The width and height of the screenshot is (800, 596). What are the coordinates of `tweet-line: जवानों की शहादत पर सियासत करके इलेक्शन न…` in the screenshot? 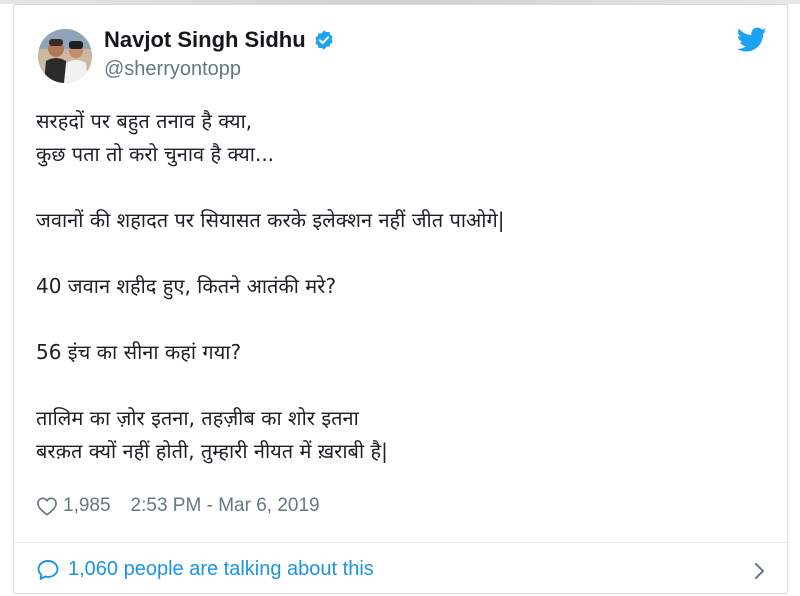 It's located at (270, 220).